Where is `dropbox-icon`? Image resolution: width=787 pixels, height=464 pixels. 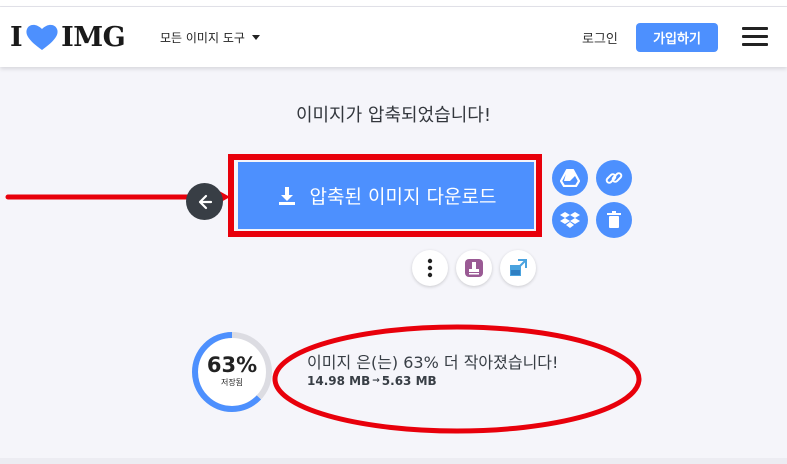 dropbox-icon is located at coordinates (570, 220).